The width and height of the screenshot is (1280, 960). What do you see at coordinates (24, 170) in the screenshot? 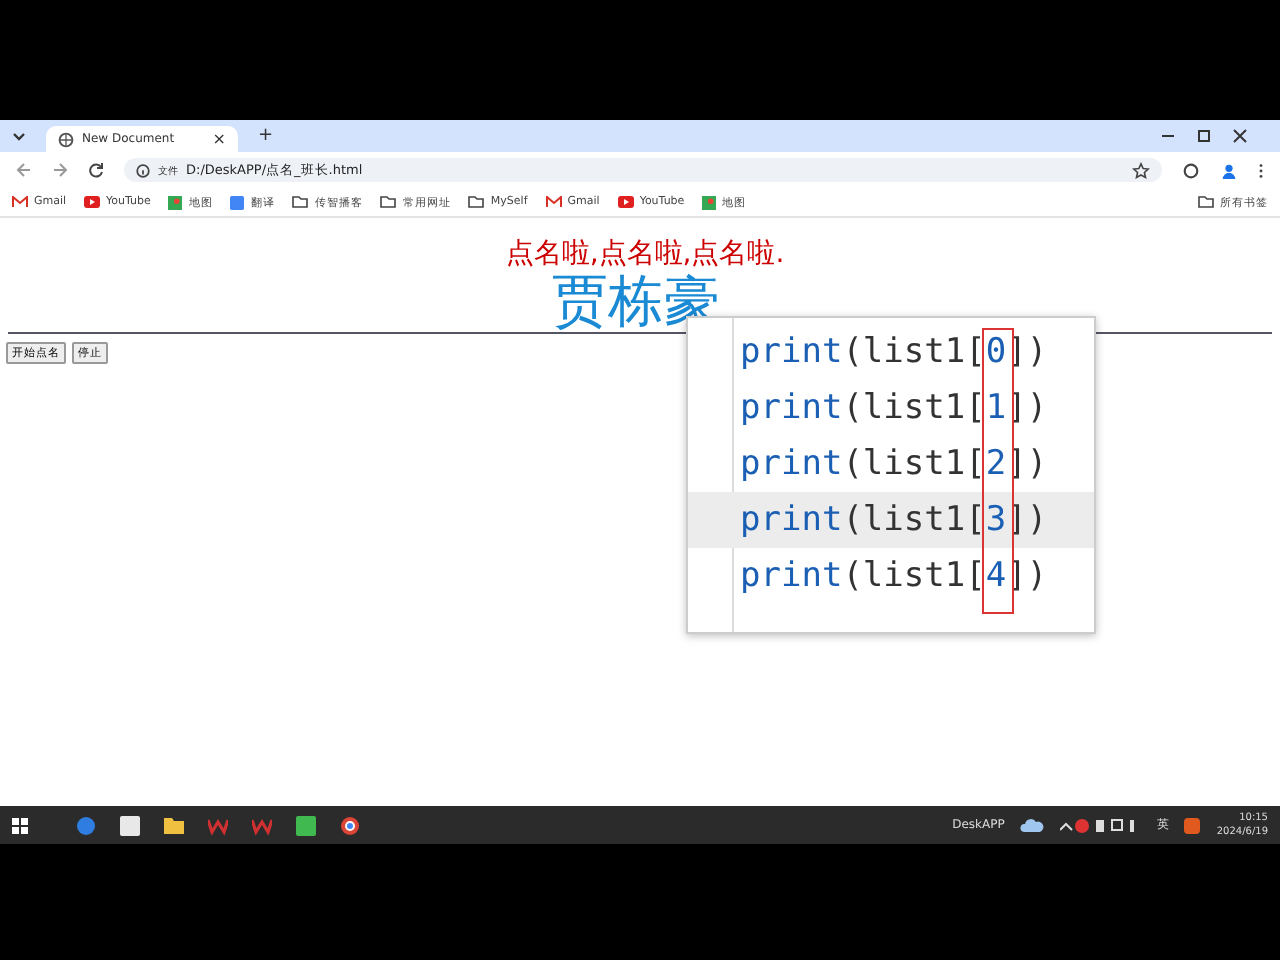
I see `back-arrow-icon` at bounding box center [24, 170].